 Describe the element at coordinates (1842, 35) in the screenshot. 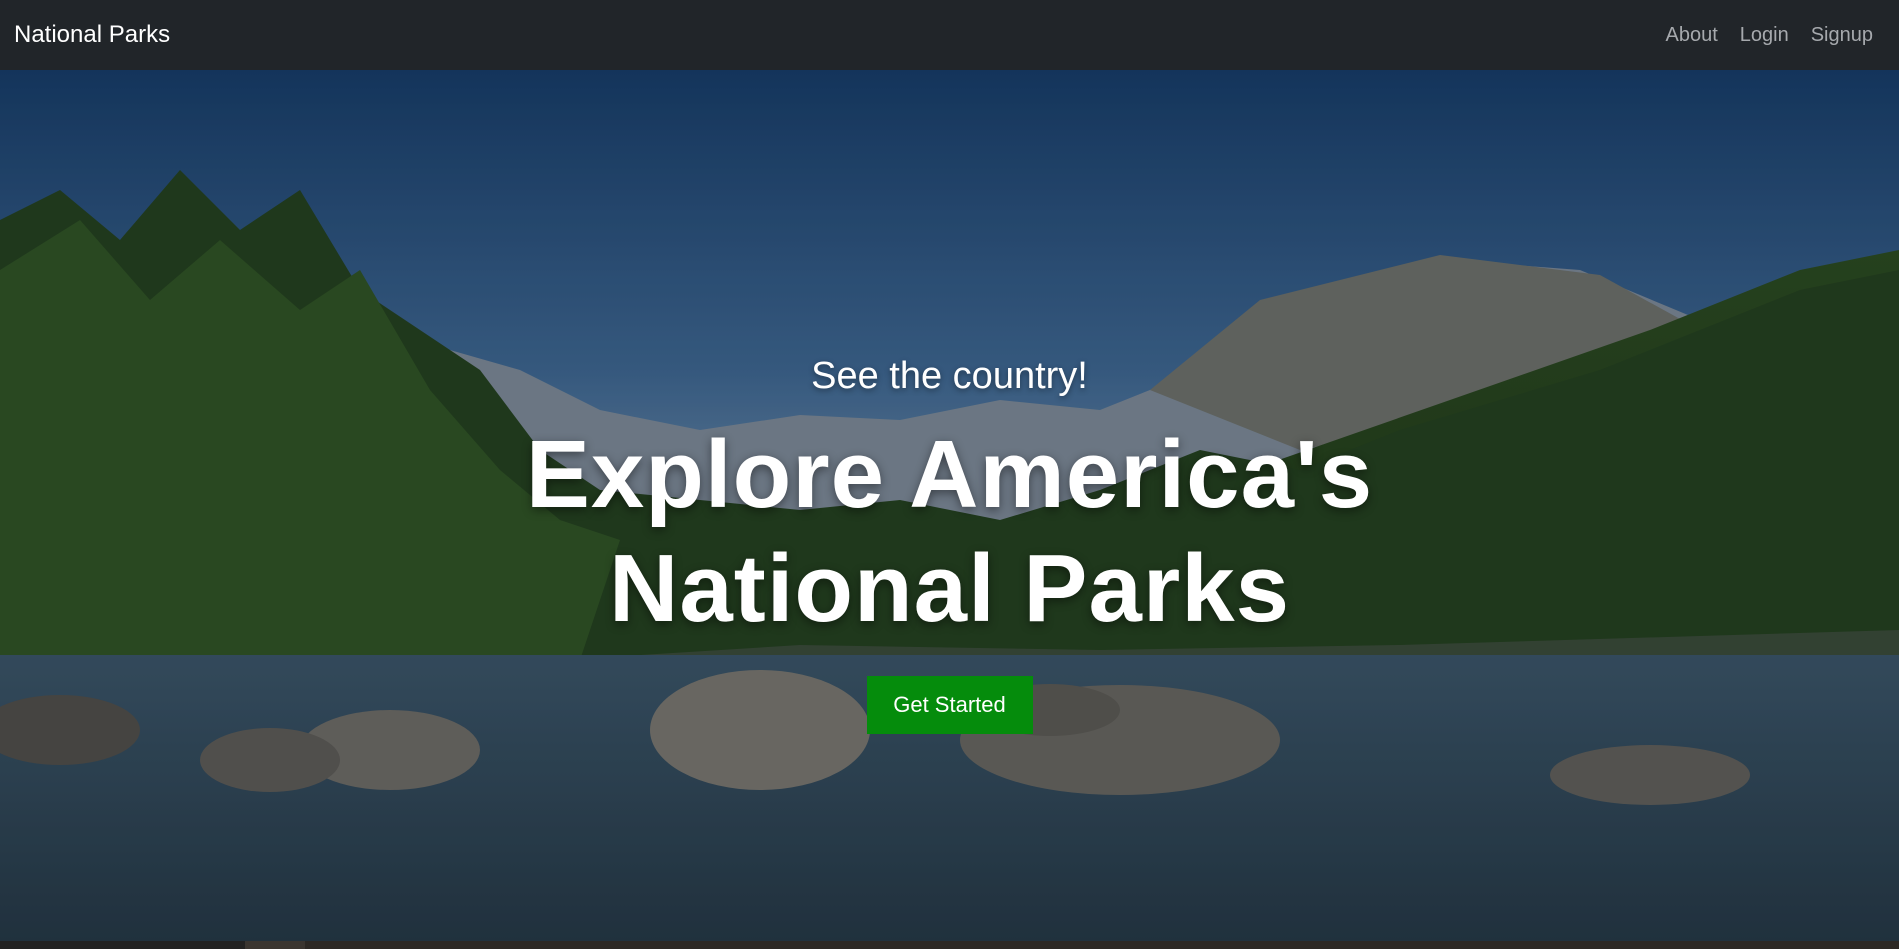

I see `nav-link-signup: Signup` at that location.